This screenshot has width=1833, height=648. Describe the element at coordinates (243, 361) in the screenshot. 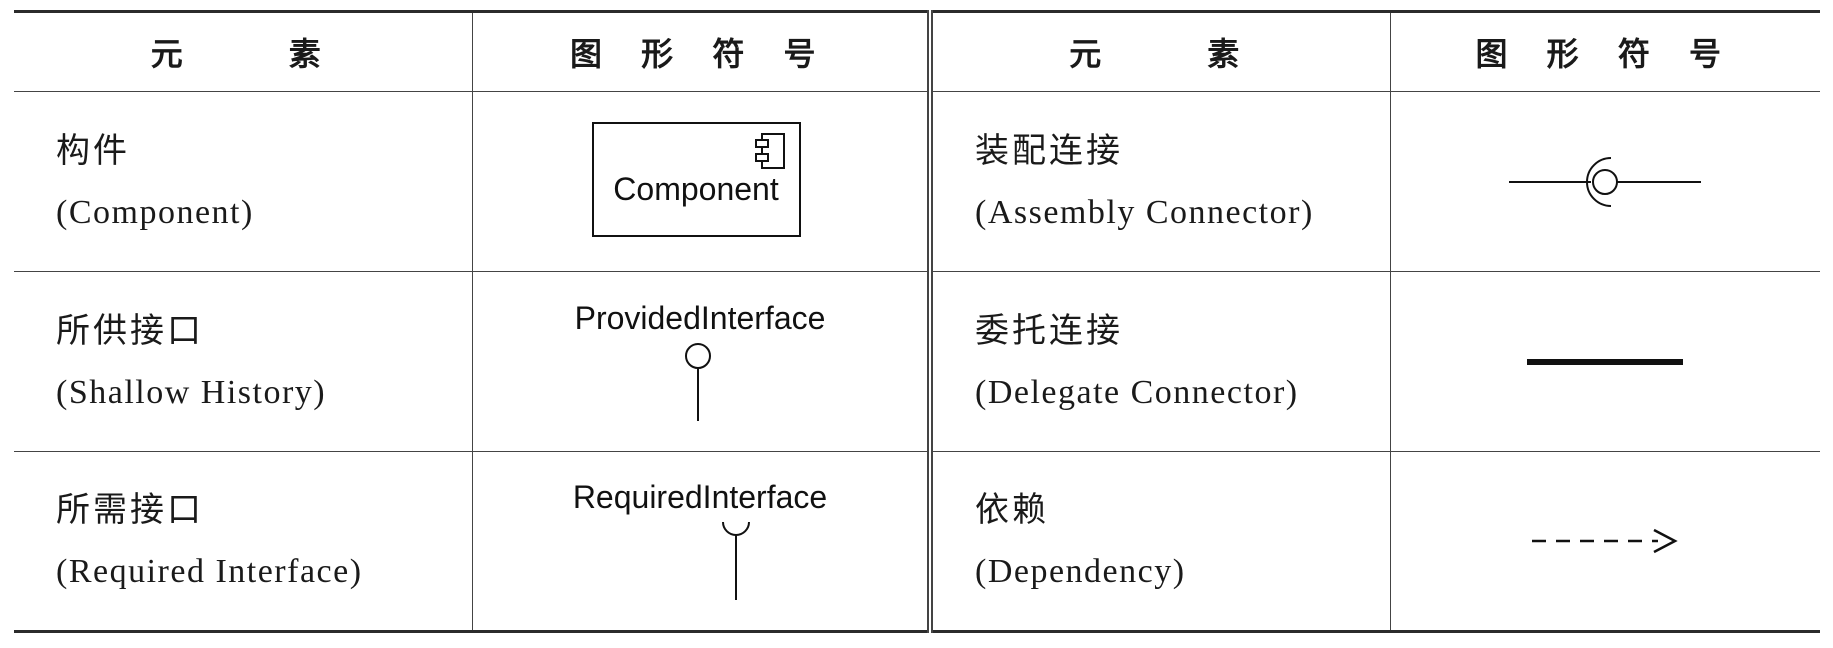

I see `element-cell: 所供接口 (Shallow History)` at that location.